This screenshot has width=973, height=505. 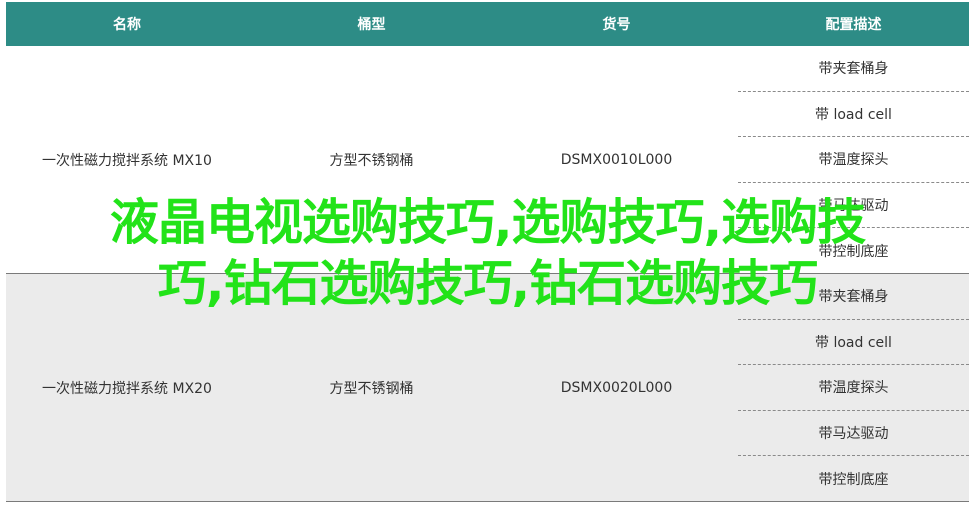 I want to click on table-header: 名称 桶型 货号 配置描述, so click(x=487, y=24).